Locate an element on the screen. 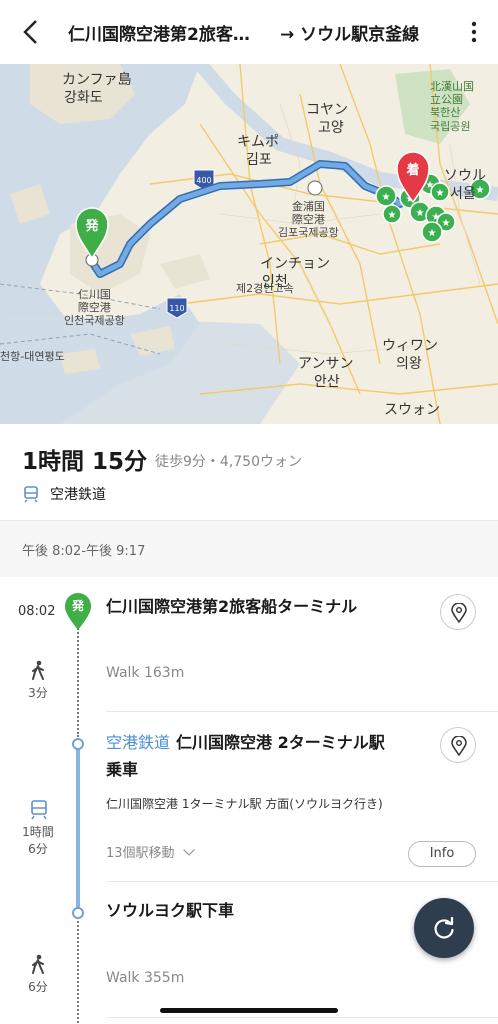 This screenshot has width=498, height=1024. ride-duration: 1時間 6分 is located at coordinates (38, 840).